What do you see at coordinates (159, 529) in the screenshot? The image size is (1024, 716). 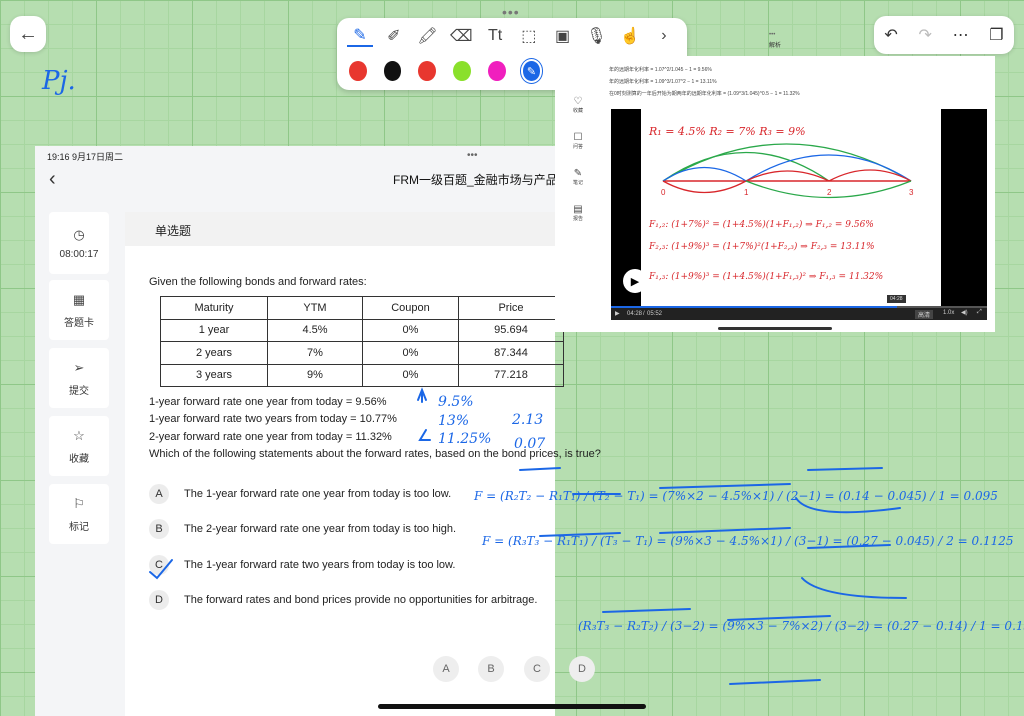 I see `option-b-letter: B` at bounding box center [159, 529].